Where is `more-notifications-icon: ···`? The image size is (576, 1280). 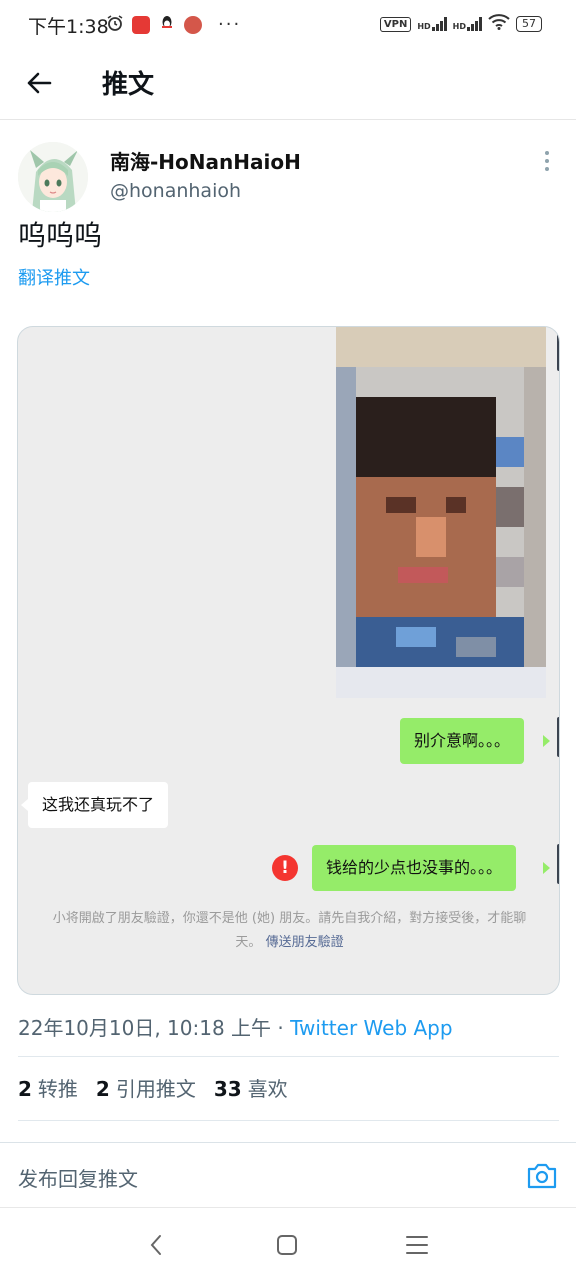
more-notifications-icon: ··· is located at coordinates (230, 24).